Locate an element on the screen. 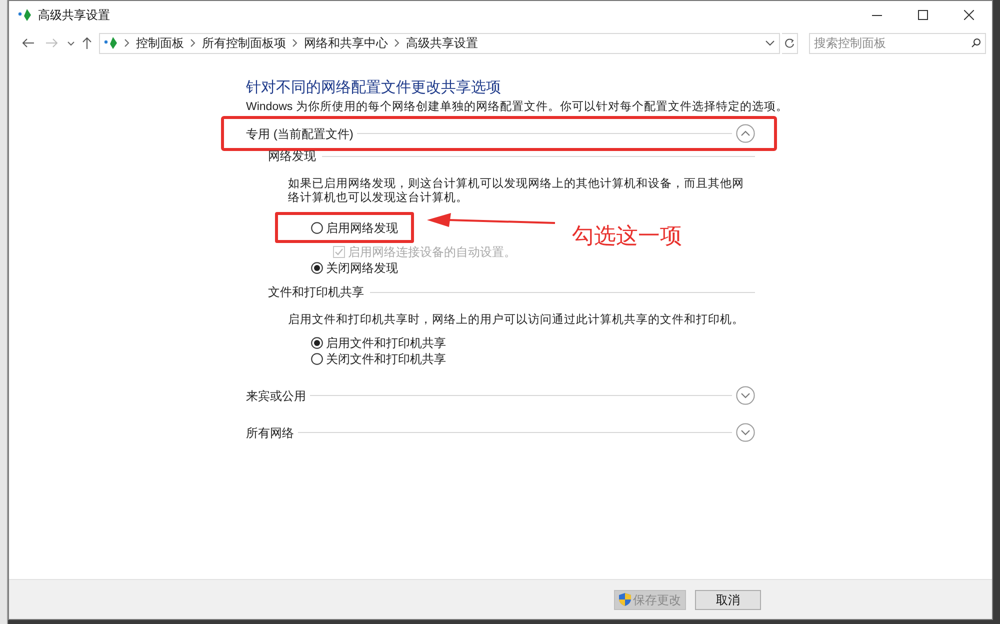  breadcrumb-item: 控制面板 is located at coordinates (160, 43).